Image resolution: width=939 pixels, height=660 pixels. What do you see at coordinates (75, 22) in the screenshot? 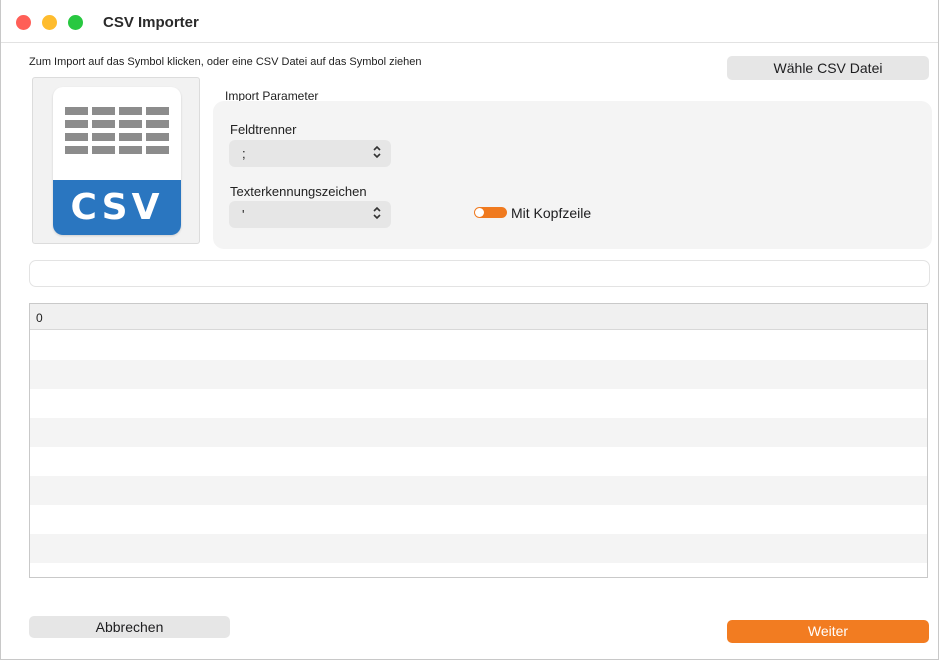
I see `zoom-window-button` at bounding box center [75, 22].